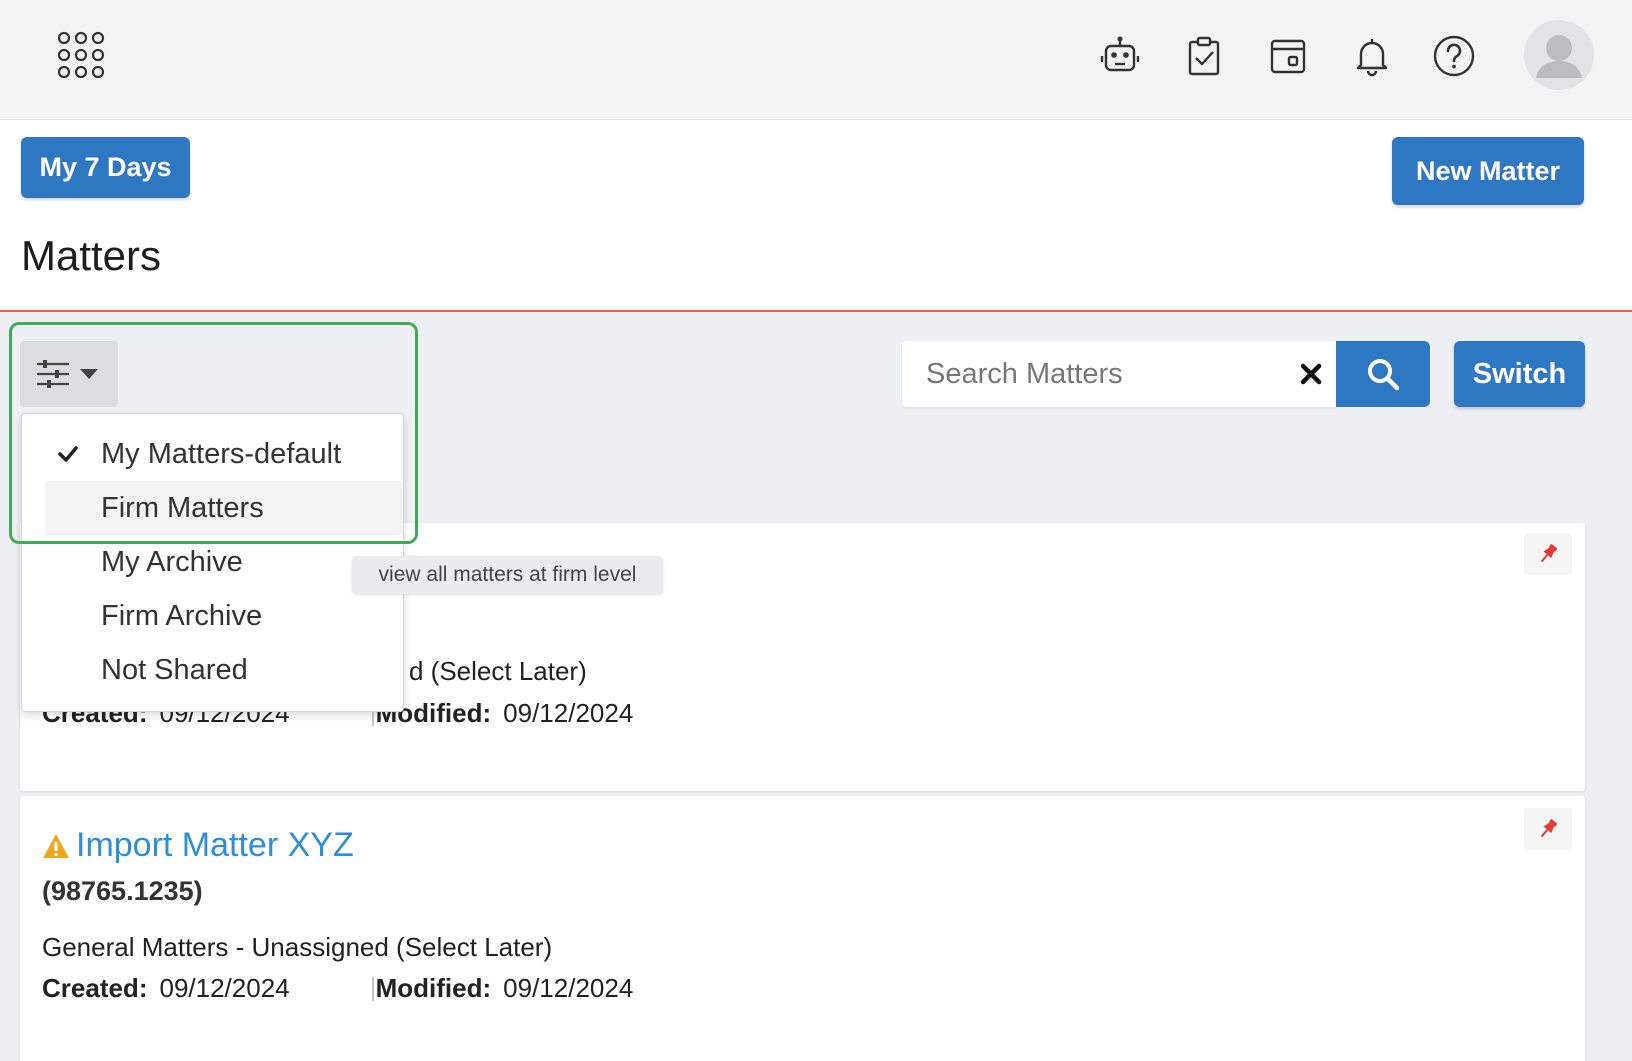 This screenshot has height=1061, width=1632. What do you see at coordinates (1372, 56) in the screenshot?
I see `bell-icon` at bounding box center [1372, 56].